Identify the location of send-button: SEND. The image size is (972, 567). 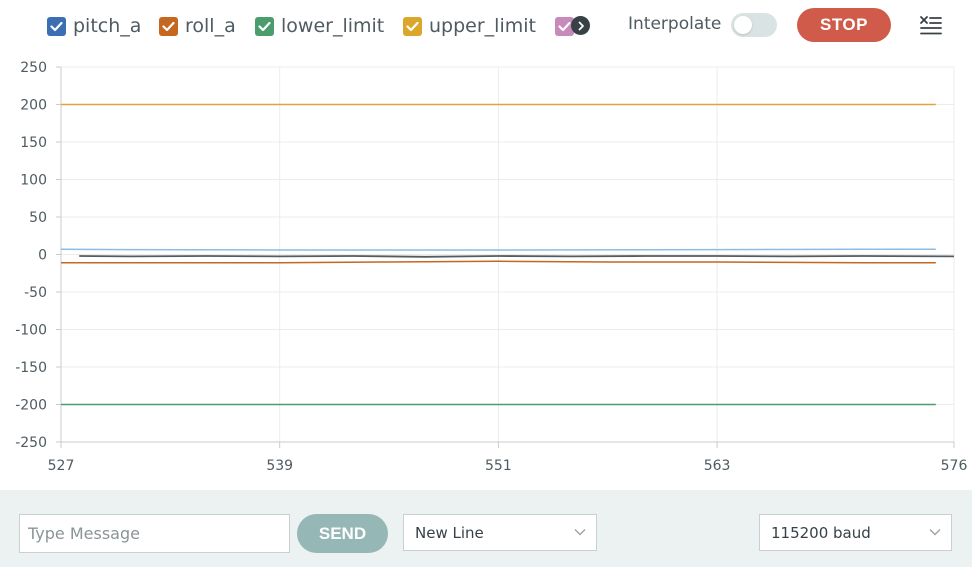
(342, 533).